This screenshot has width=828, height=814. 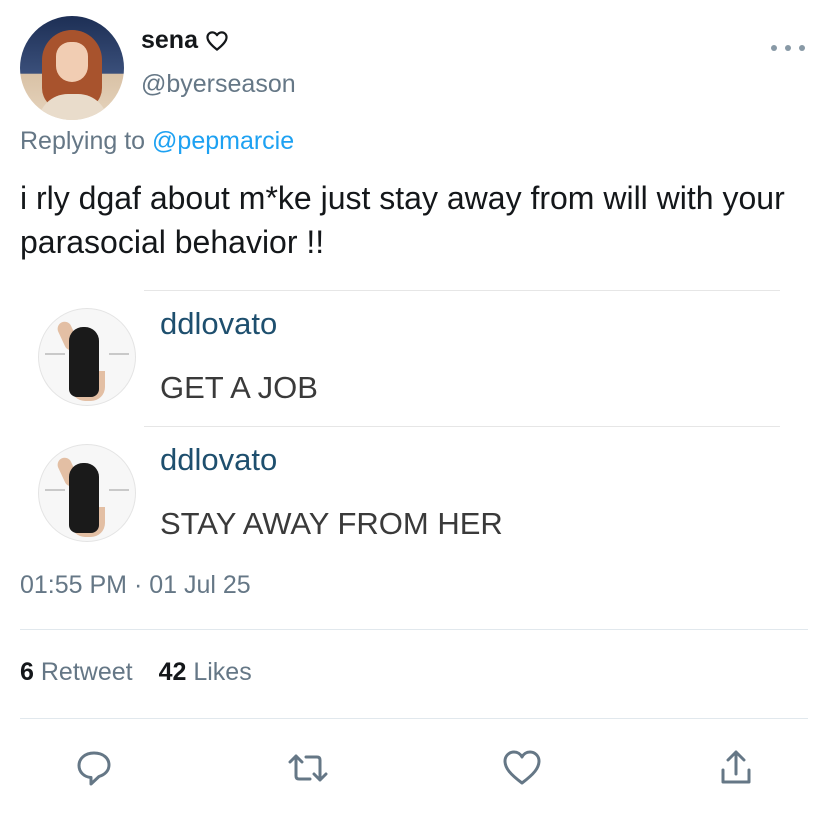 What do you see at coordinates (86, 141) in the screenshot?
I see `replying-to-prefix: Replying to` at bounding box center [86, 141].